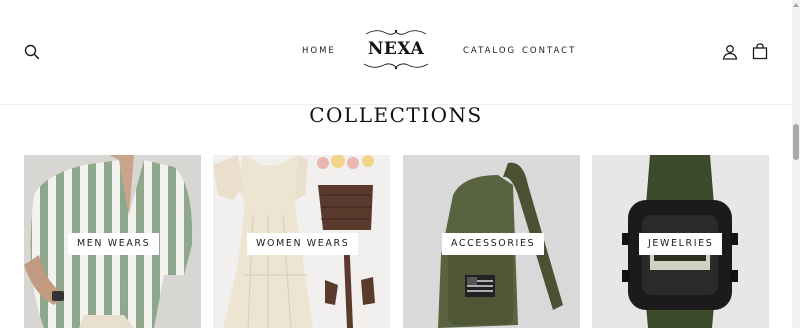 This screenshot has width=800, height=328. I want to click on collection-label-women-wears: WOMEN WEARS, so click(303, 244).